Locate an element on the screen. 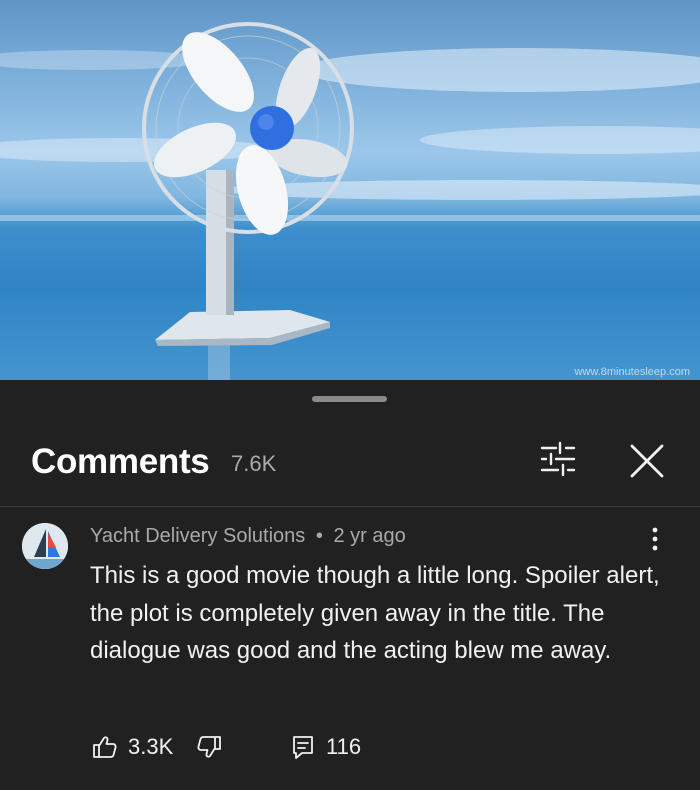  header-divider is located at coordinates (350, 506).